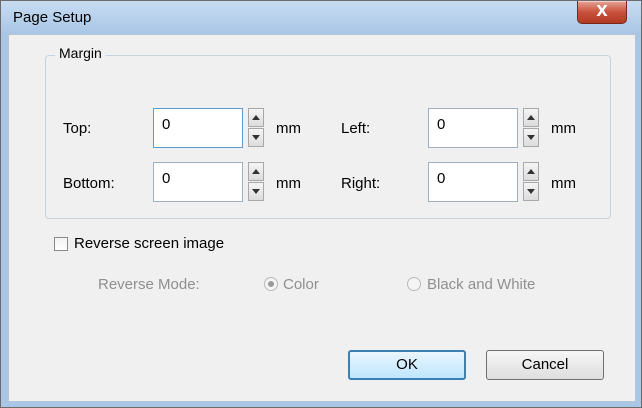  What do you see at coordinates (149, 243) in the screenshot?
I see `reverse-screen-label: Reverse screen image` at bounding box center [149, 243].